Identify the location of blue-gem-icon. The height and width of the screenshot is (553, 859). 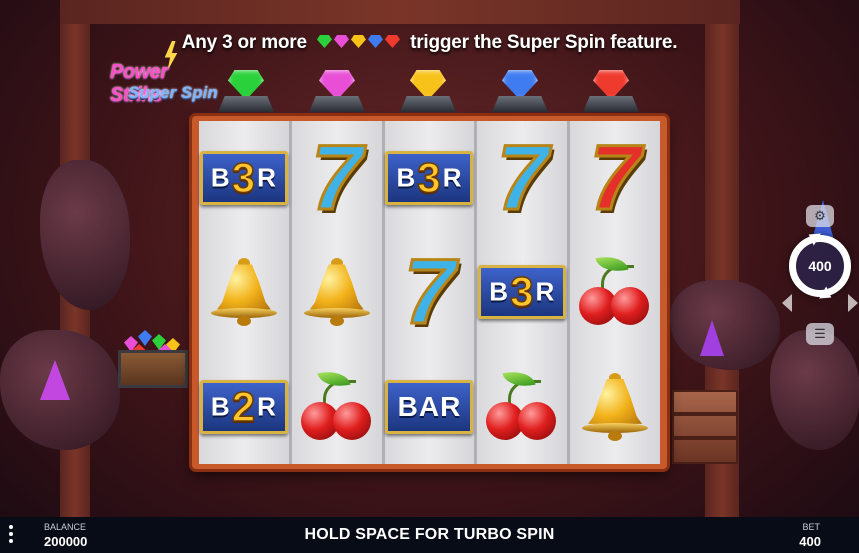
(520, 93).